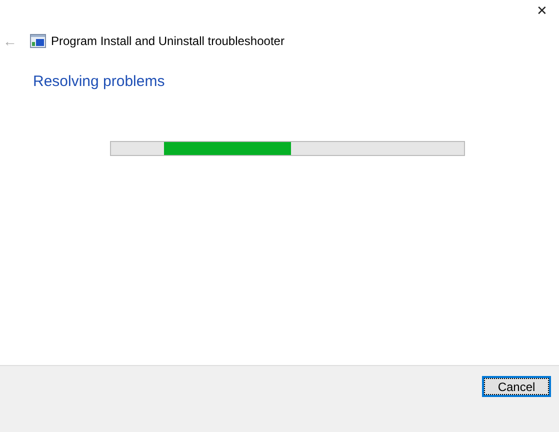  I want to click on close-button: ✕, so click(542, 11).